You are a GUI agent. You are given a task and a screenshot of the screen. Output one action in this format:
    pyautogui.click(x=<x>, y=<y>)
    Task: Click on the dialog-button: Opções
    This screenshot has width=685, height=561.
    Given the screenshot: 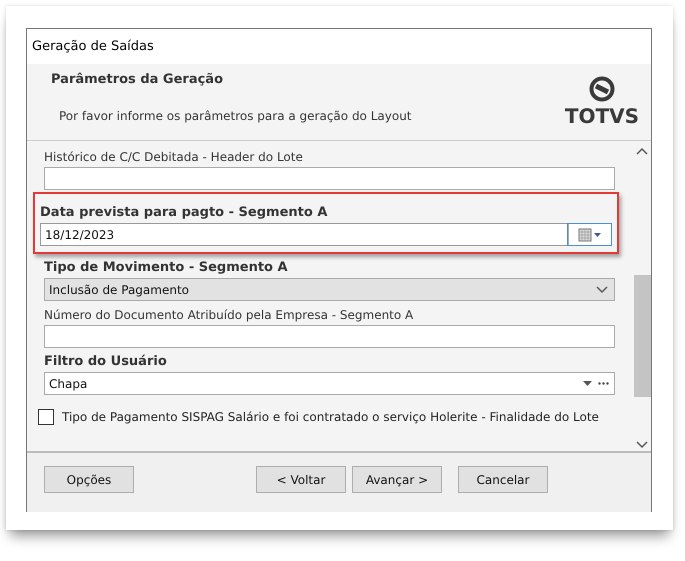 What is the action you would take?
    pyautogui.click(x=89, y=479)
    